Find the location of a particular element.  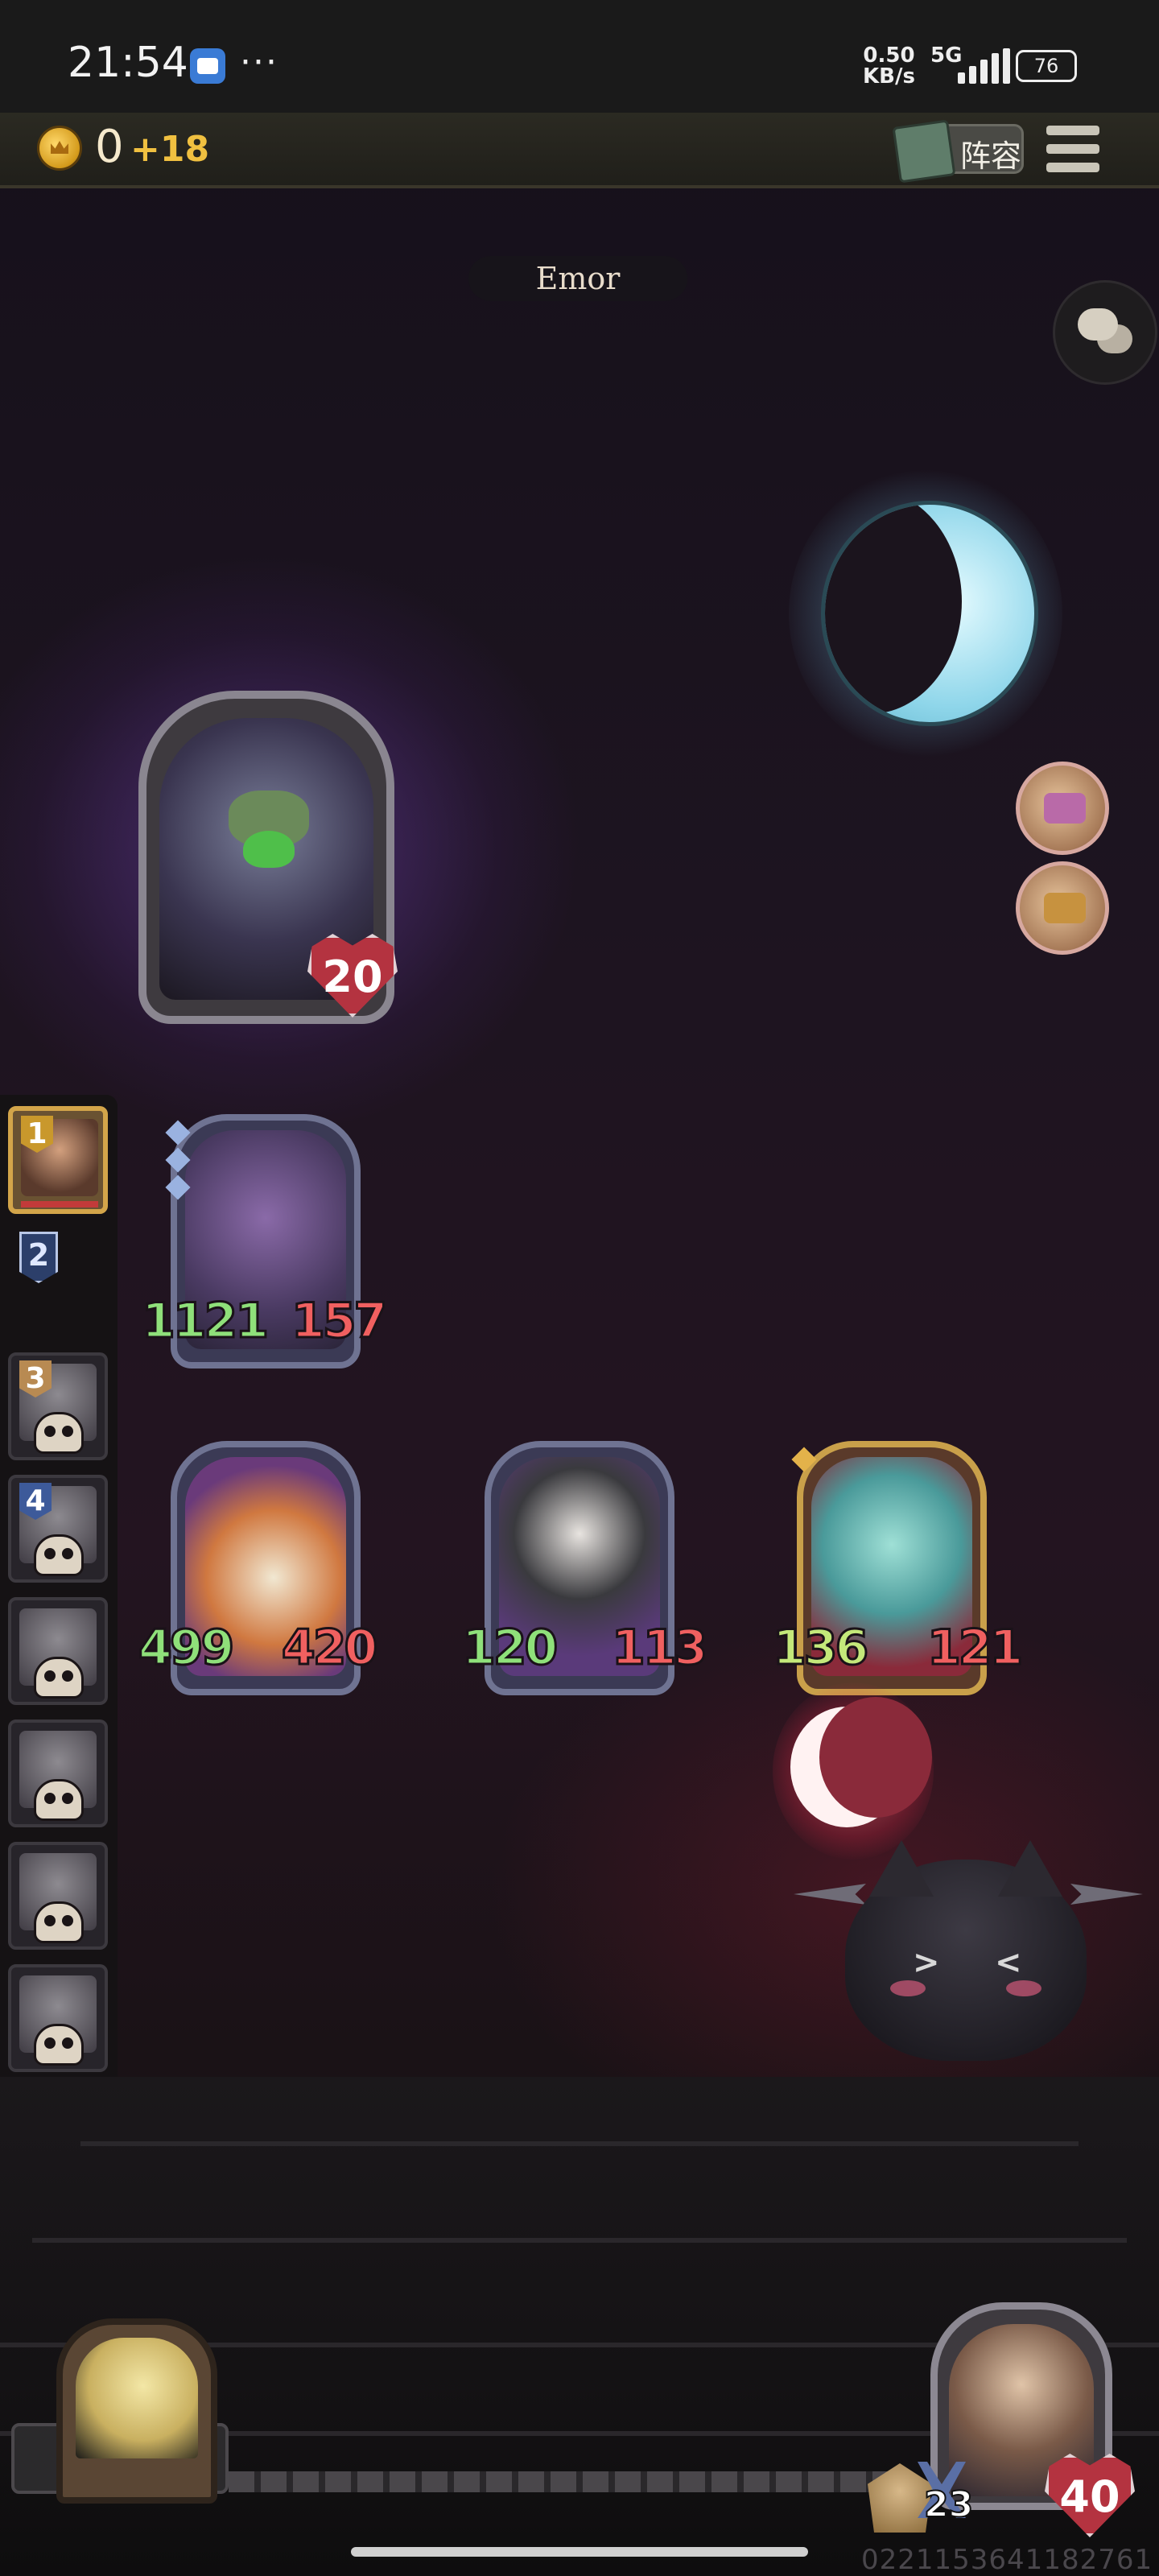

status-bar: 21:54 ··· 0.50 KB/s 5G 76 is located at coordinates (579, 56).